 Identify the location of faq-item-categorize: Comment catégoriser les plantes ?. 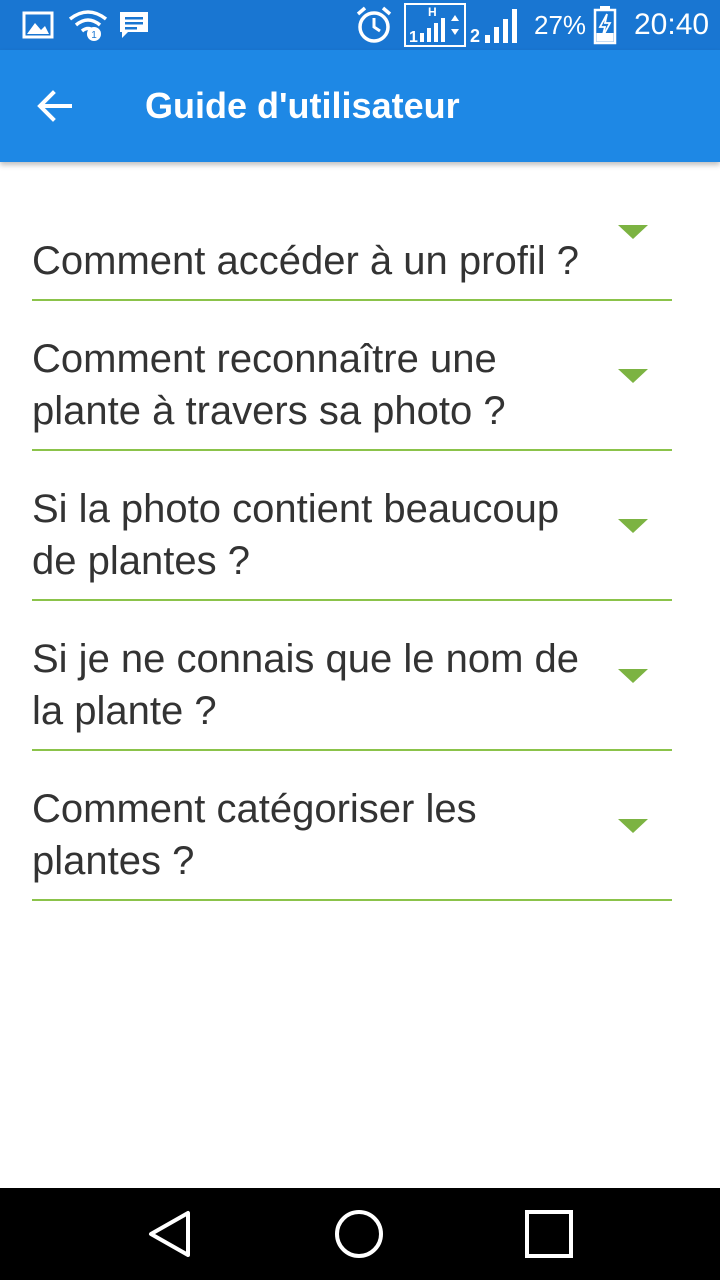
(352, 826).